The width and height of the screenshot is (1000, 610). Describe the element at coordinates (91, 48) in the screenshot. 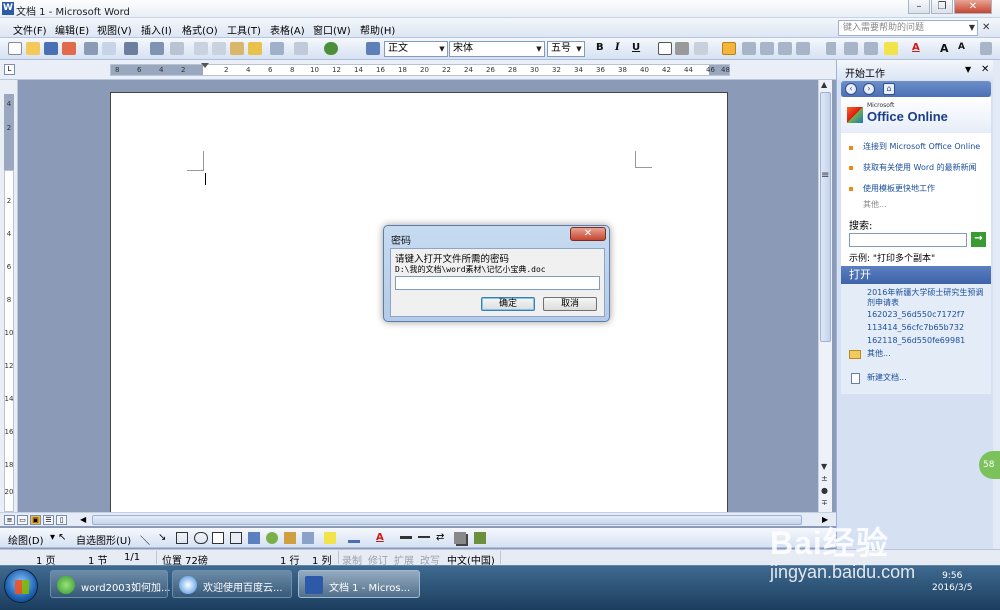

I see `print-icon` at that location.